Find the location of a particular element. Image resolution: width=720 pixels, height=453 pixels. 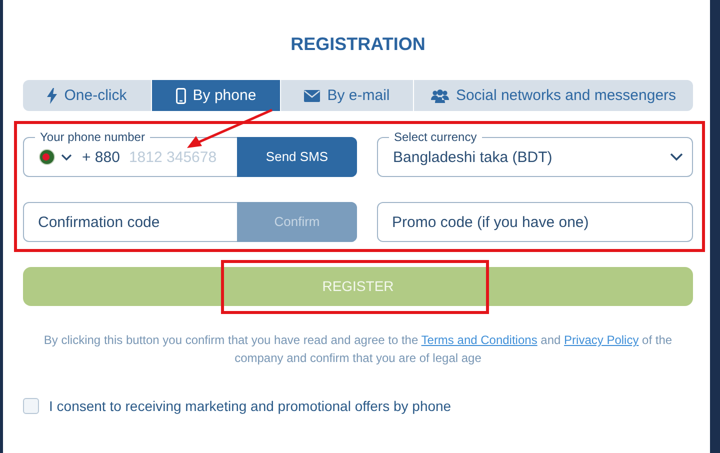

legal-notice: By clicking this button you confirm that you have read and agree to the Terms and Conditions and Privacy Policy of the company and confirm that you are of legal age is located at coordinates (358, 349).